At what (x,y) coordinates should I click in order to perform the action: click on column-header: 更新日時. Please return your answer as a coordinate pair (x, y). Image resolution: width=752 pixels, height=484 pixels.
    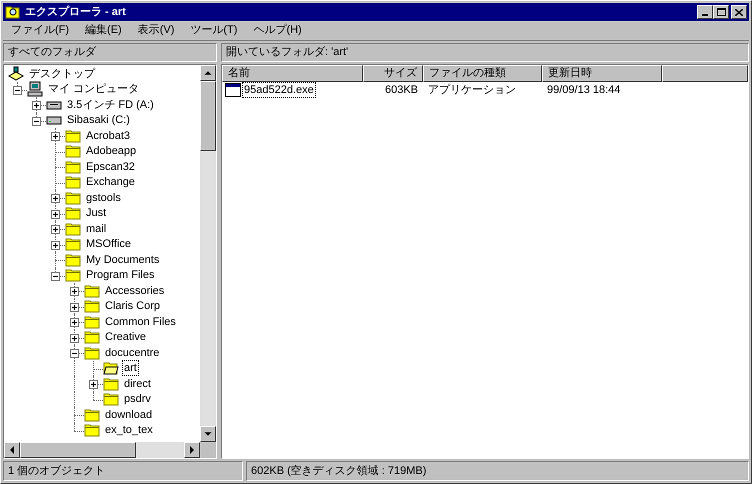
    Looking at the image, I should click on (602, 73).